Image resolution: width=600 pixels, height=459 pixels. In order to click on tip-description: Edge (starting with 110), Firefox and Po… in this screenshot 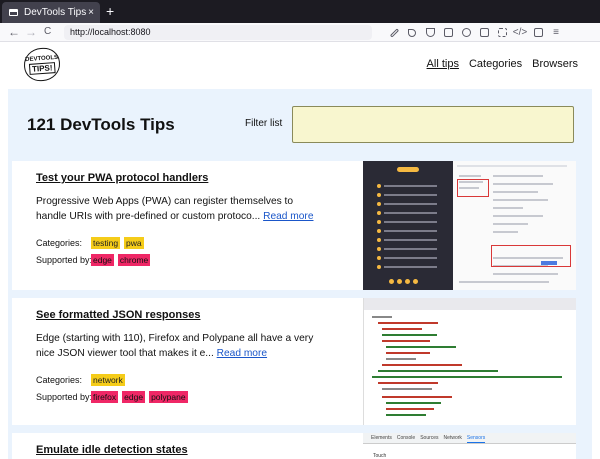, I will do `click(175, 346)`.